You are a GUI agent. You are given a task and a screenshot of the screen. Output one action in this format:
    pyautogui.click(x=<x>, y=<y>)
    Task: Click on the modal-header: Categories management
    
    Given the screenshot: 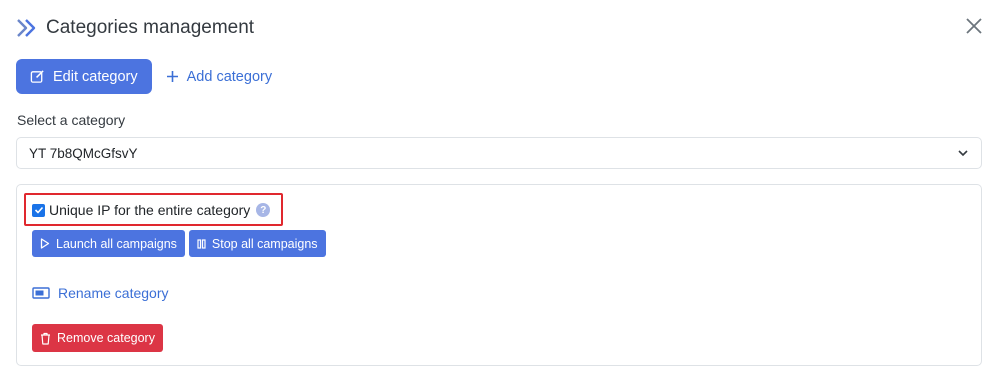 What is the action you would take?
    pyautogui.click(x=135, y=28)
    